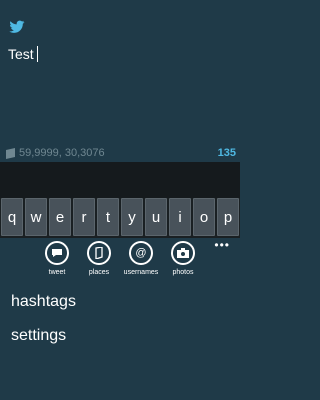  Describe the element at coordinates (183, 253) in the screenshot. I see `camera-icon` at that location.